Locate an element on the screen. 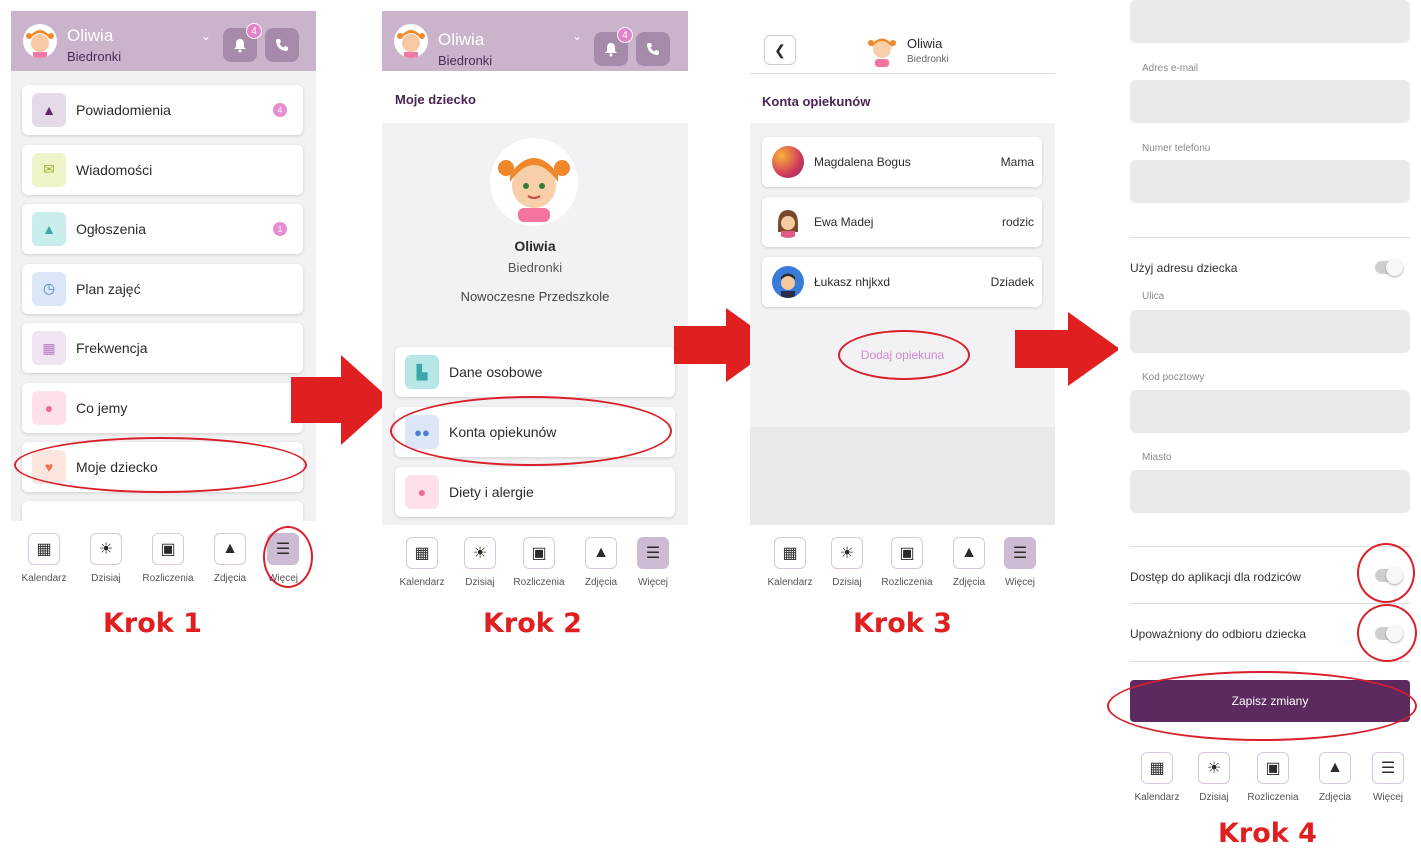  menu-item-label: Ogłoszenia is located at coordinates (111, 229).